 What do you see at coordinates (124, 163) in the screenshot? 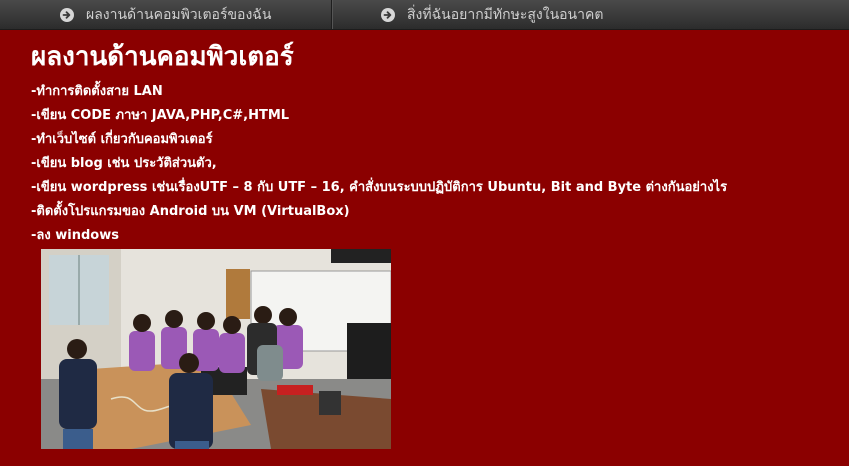
I see `list-item: -เขียน blog เช่น ประวัติส่วนตัว,` at bounding box center [124, 163].